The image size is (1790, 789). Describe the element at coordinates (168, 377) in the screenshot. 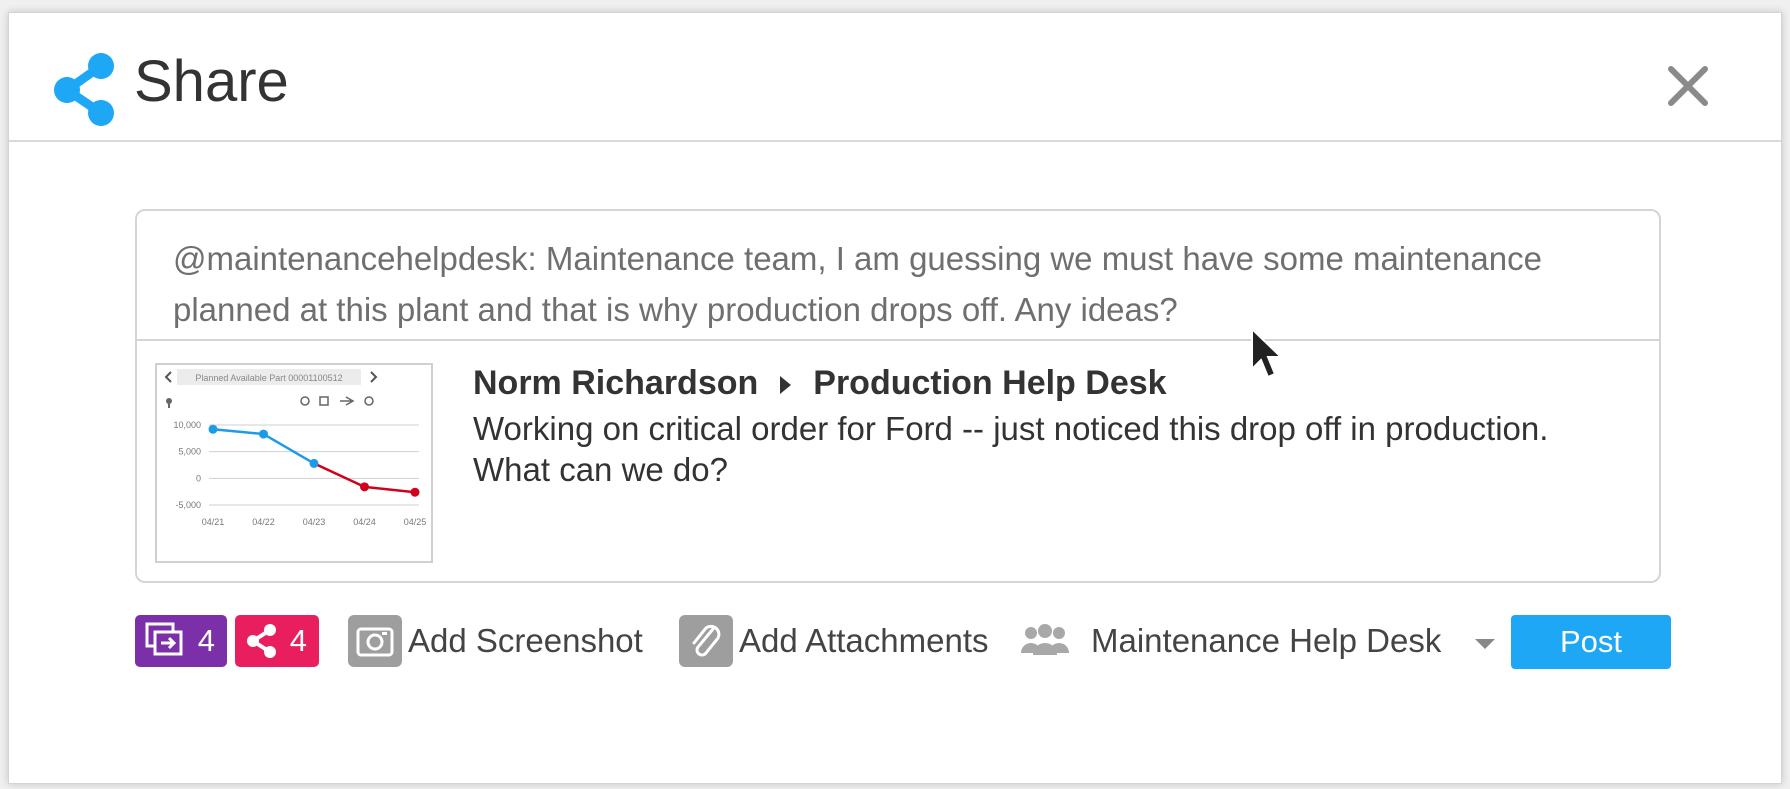

I see `thumbnail-prev-icon` at that location.